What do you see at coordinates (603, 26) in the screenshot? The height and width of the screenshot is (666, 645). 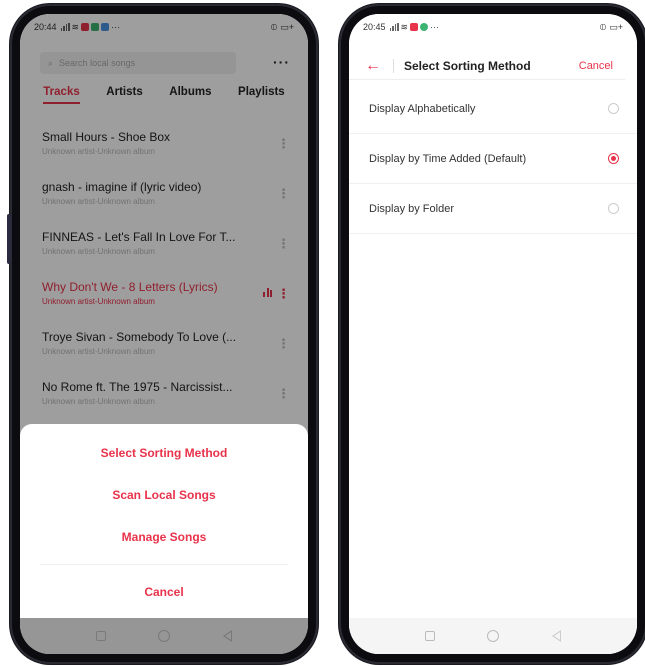 I see `vibrate-icon: ⦶` at bounding box center [603, 26].